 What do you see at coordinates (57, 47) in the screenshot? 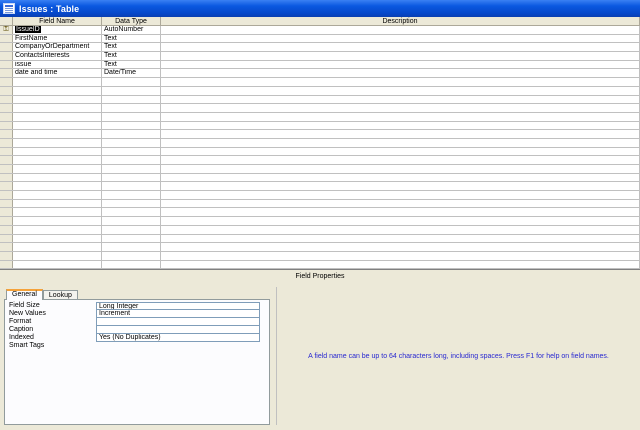
I see `field-name-cell: CompanyOrDepartment` at bounding box center [57, 47].